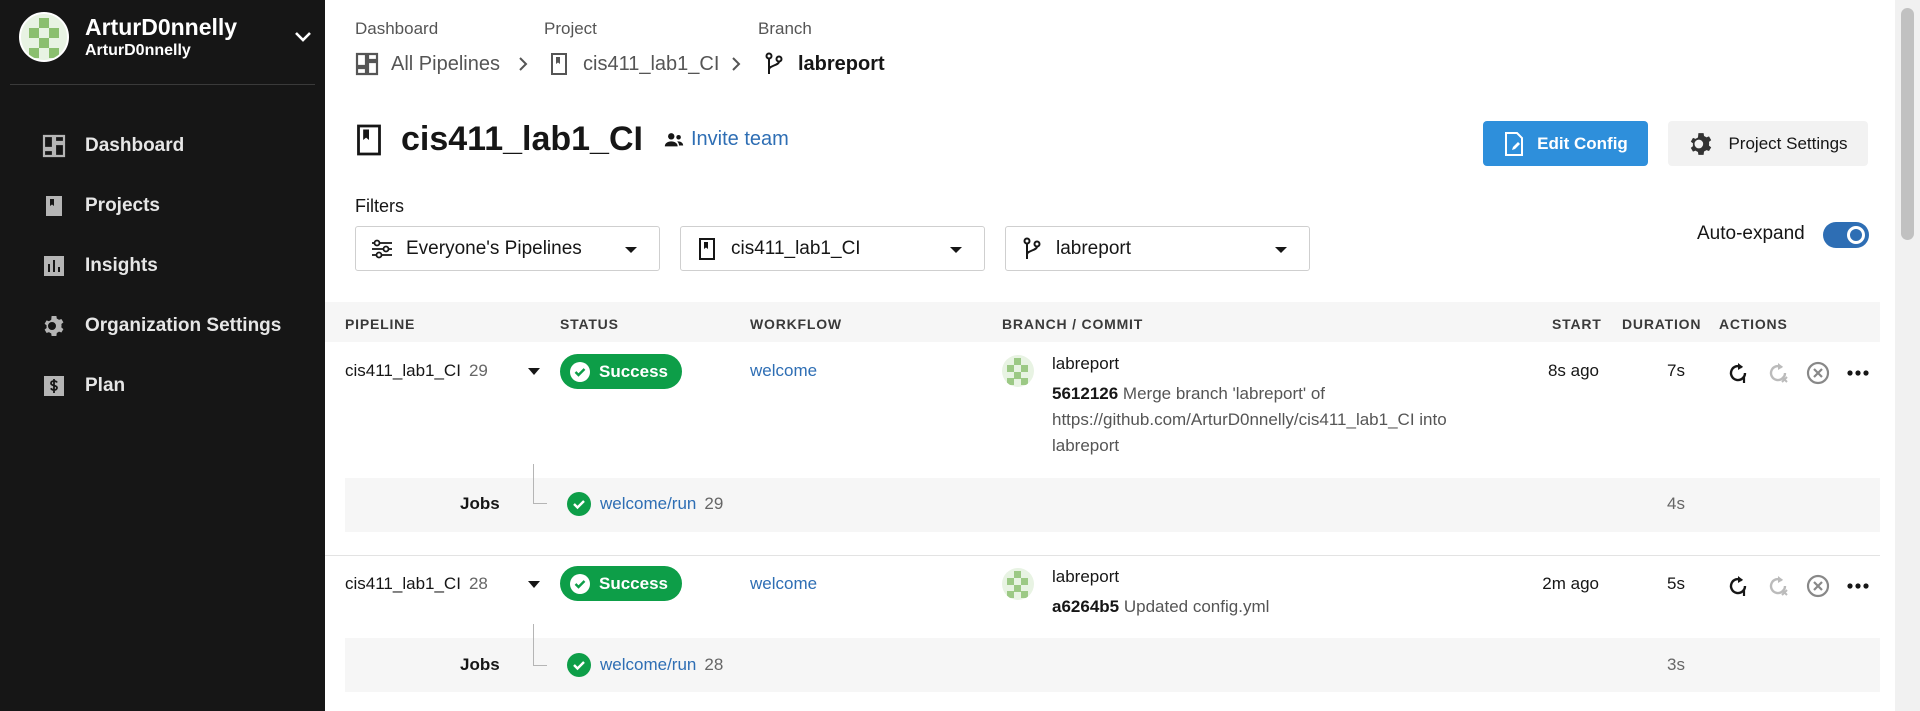 Image resolution: width=1920 pixels, height=711 pixels. What do you see at coordinates (416, 371) in the screenshot?
I see `pipeline-name: cis411_lab1_CI 29` at bounding box center [416, 371].